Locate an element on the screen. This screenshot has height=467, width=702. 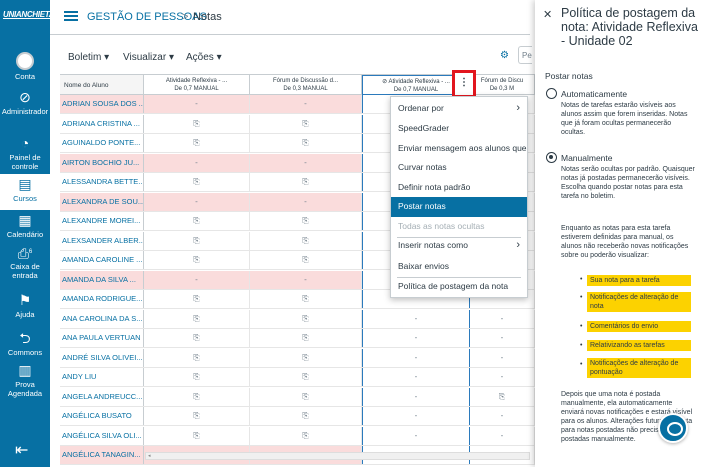
menu-item-post-grades: Postar notas is located at coordinates (459, 207).